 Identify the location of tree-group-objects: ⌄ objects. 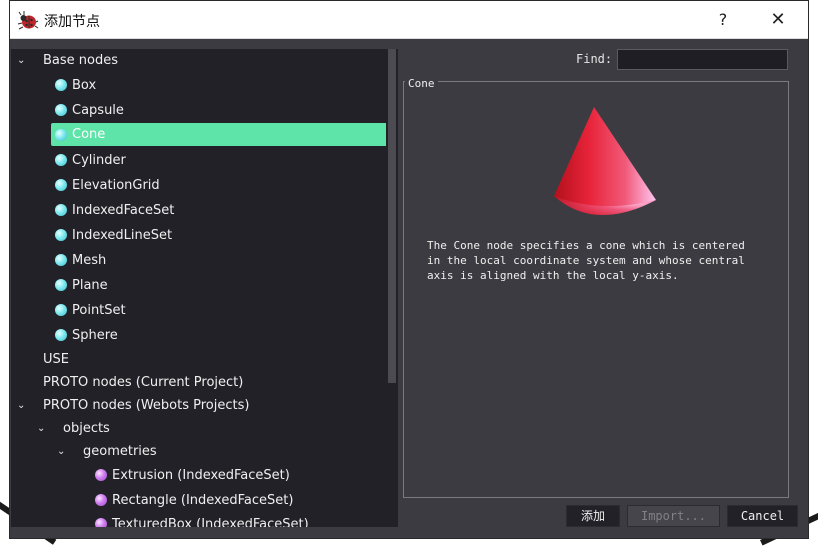
(198, 428).